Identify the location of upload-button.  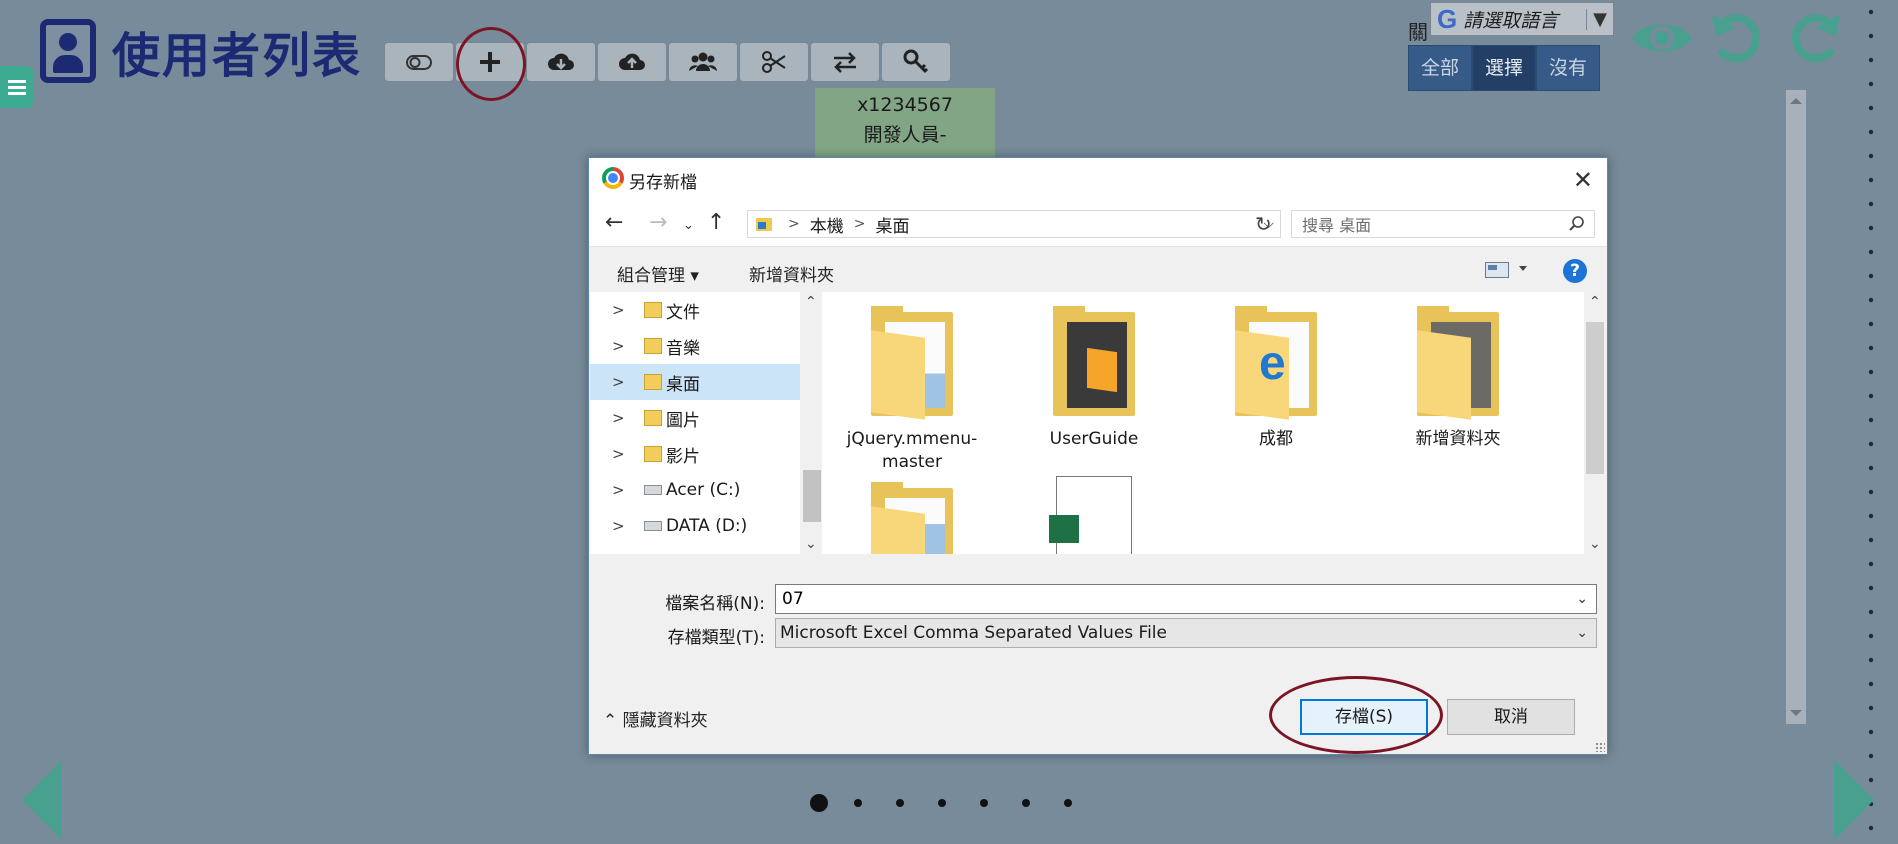
(632, 62).